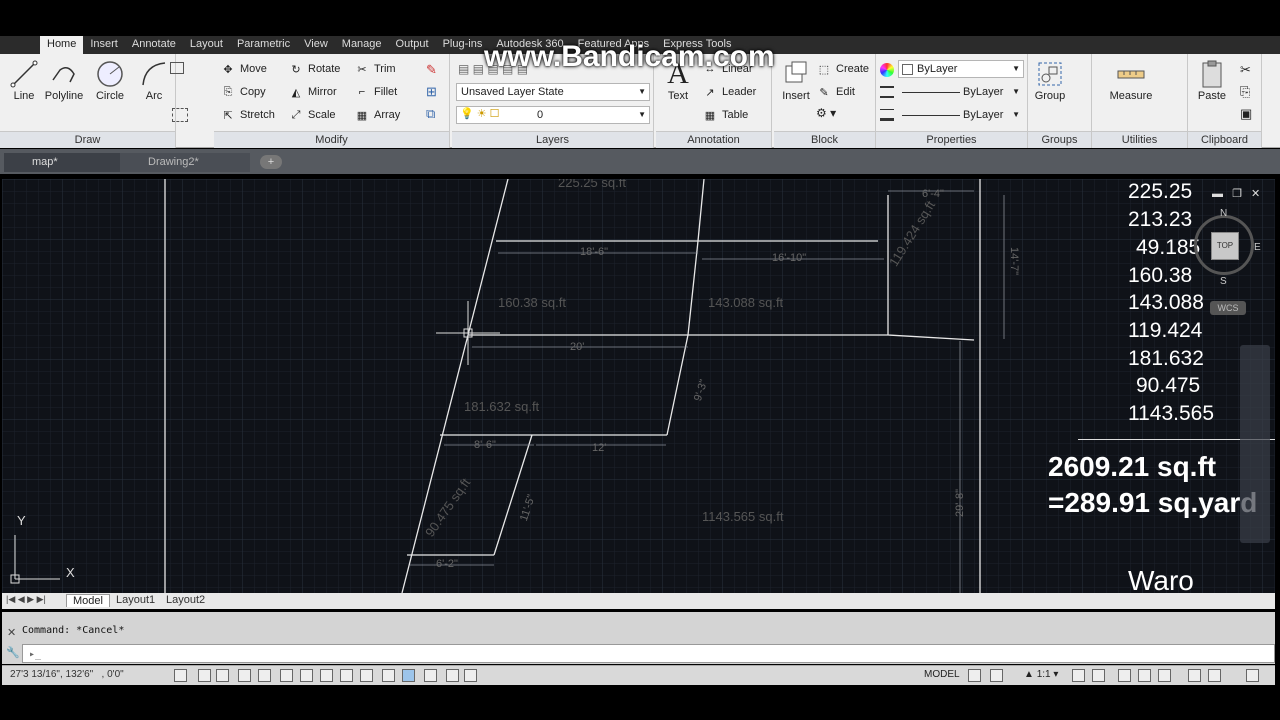 This screenshot has width=1280, height=720. Describe the element at coordinates (1212, 80) in the screenshot. I see `paste-button: Paste` at that location.